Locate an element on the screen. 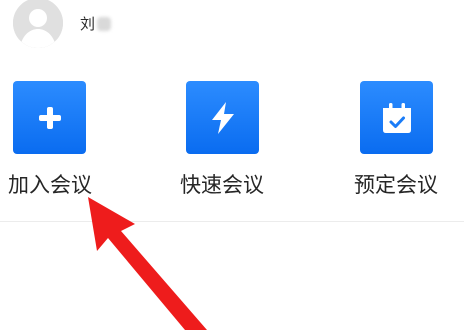 This screenshot has width=464, height=330. schedule-meeting-tile is located at coordinates (396, 117).